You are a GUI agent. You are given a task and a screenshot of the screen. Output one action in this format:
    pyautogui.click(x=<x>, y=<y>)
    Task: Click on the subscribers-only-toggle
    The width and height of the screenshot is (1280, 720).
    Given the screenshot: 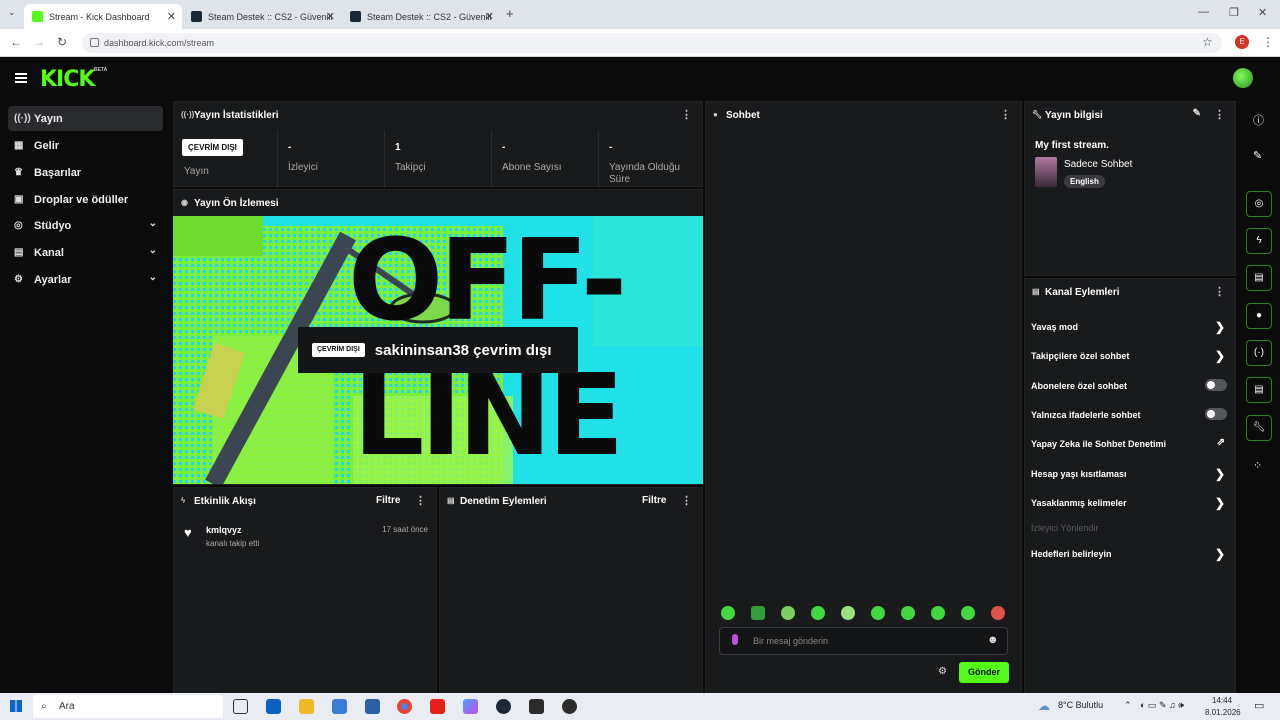 What is the action you would take?
    pyautogui.click(x=1216, y=385)
    